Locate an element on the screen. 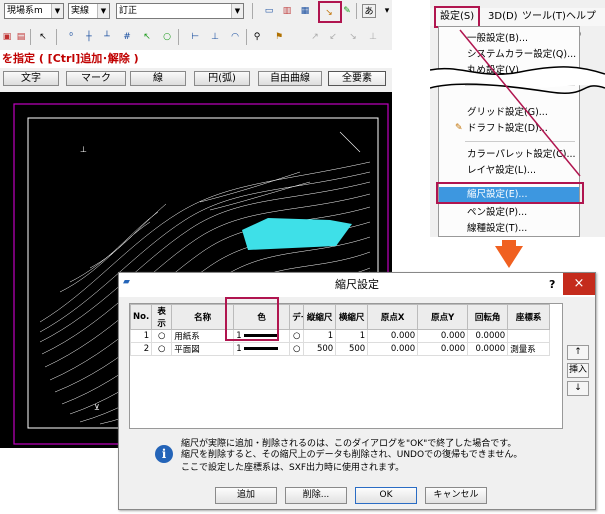 This screenshot has width=605, height=514. linetype-combo-value: 実線 is located at coordinates (80, 11).